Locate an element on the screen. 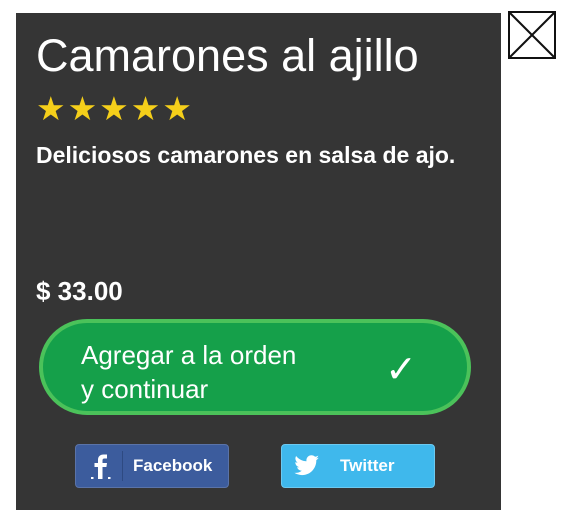 The image size is (574, 522). add-to-order-label-line2: y continuar is located at coordinates (145, 389).